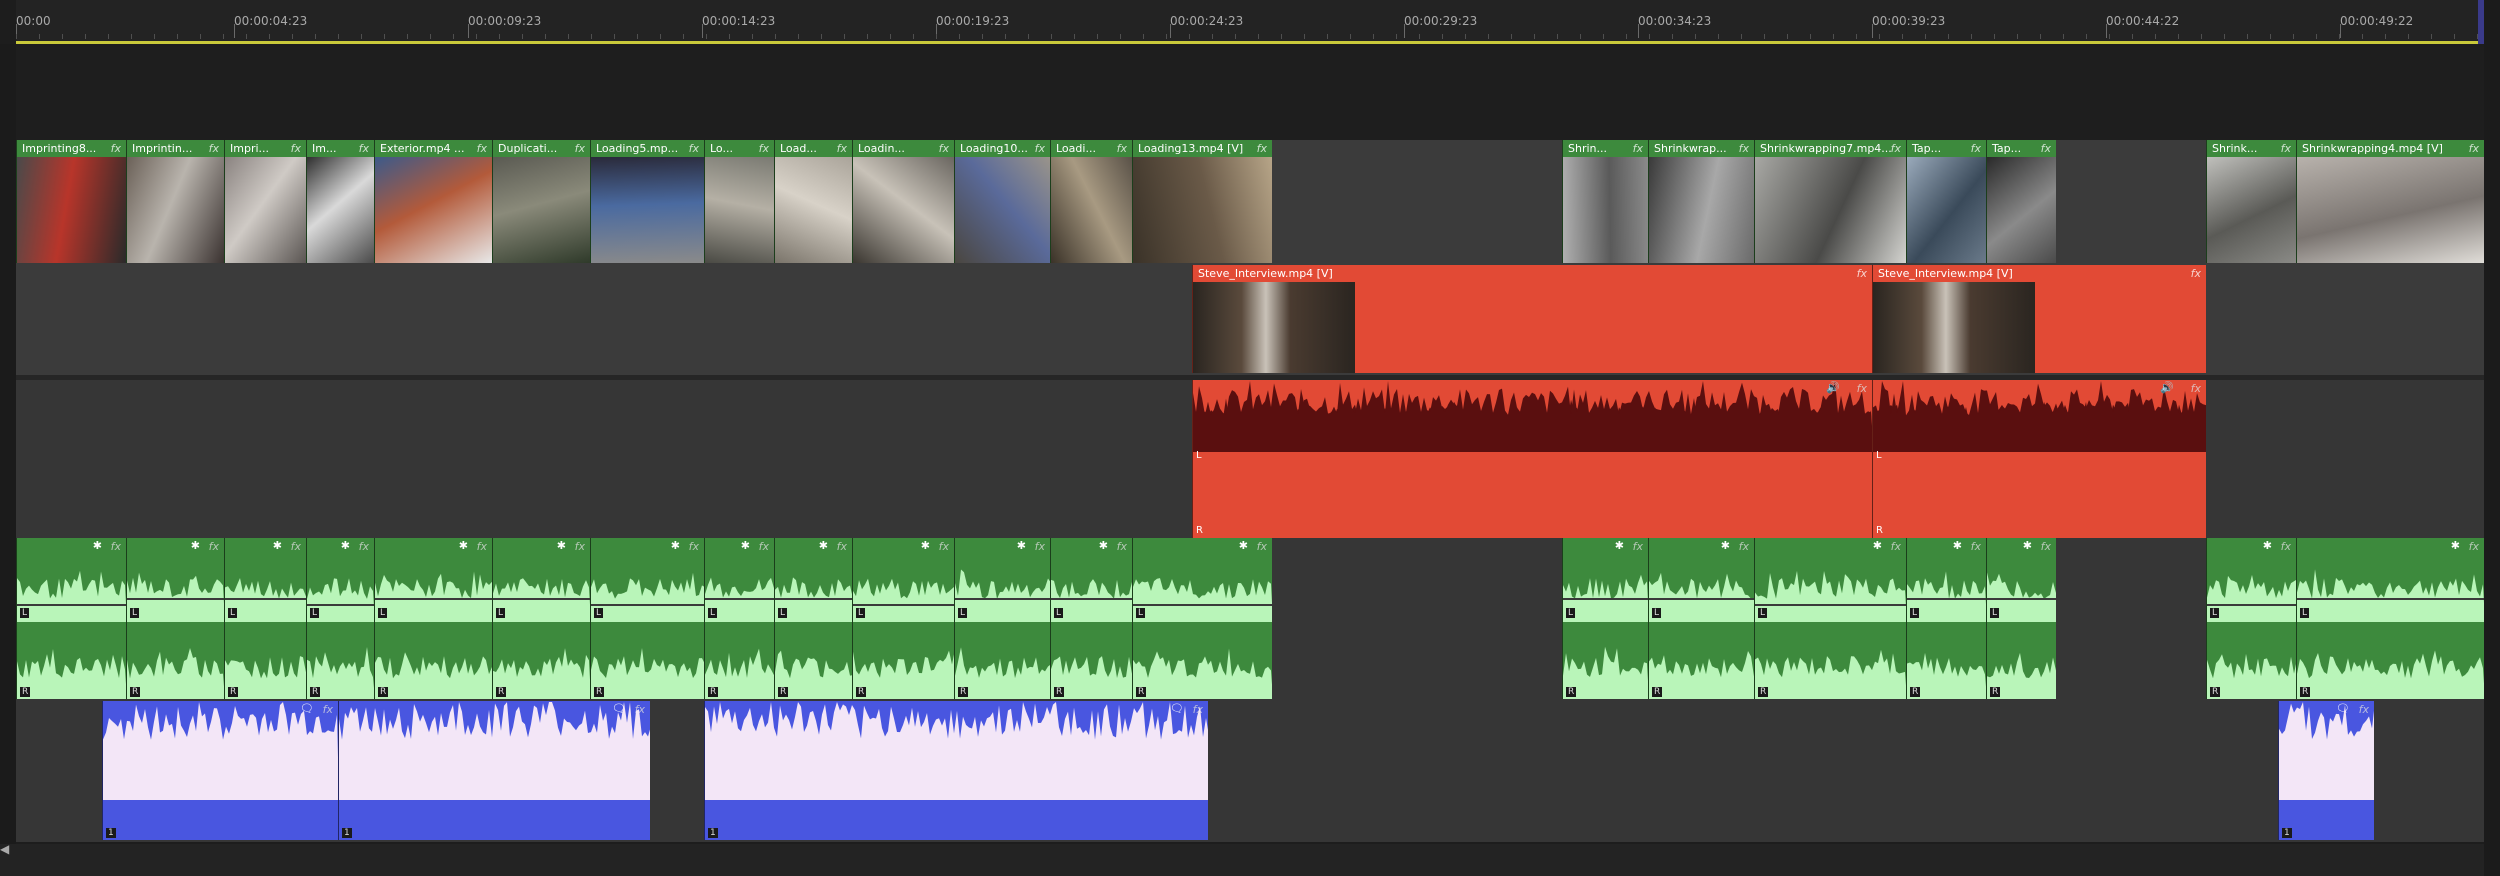  I want to click on interview-video-clip: Steve_Interview.mp4 [V] fx, so click(1532, 319).